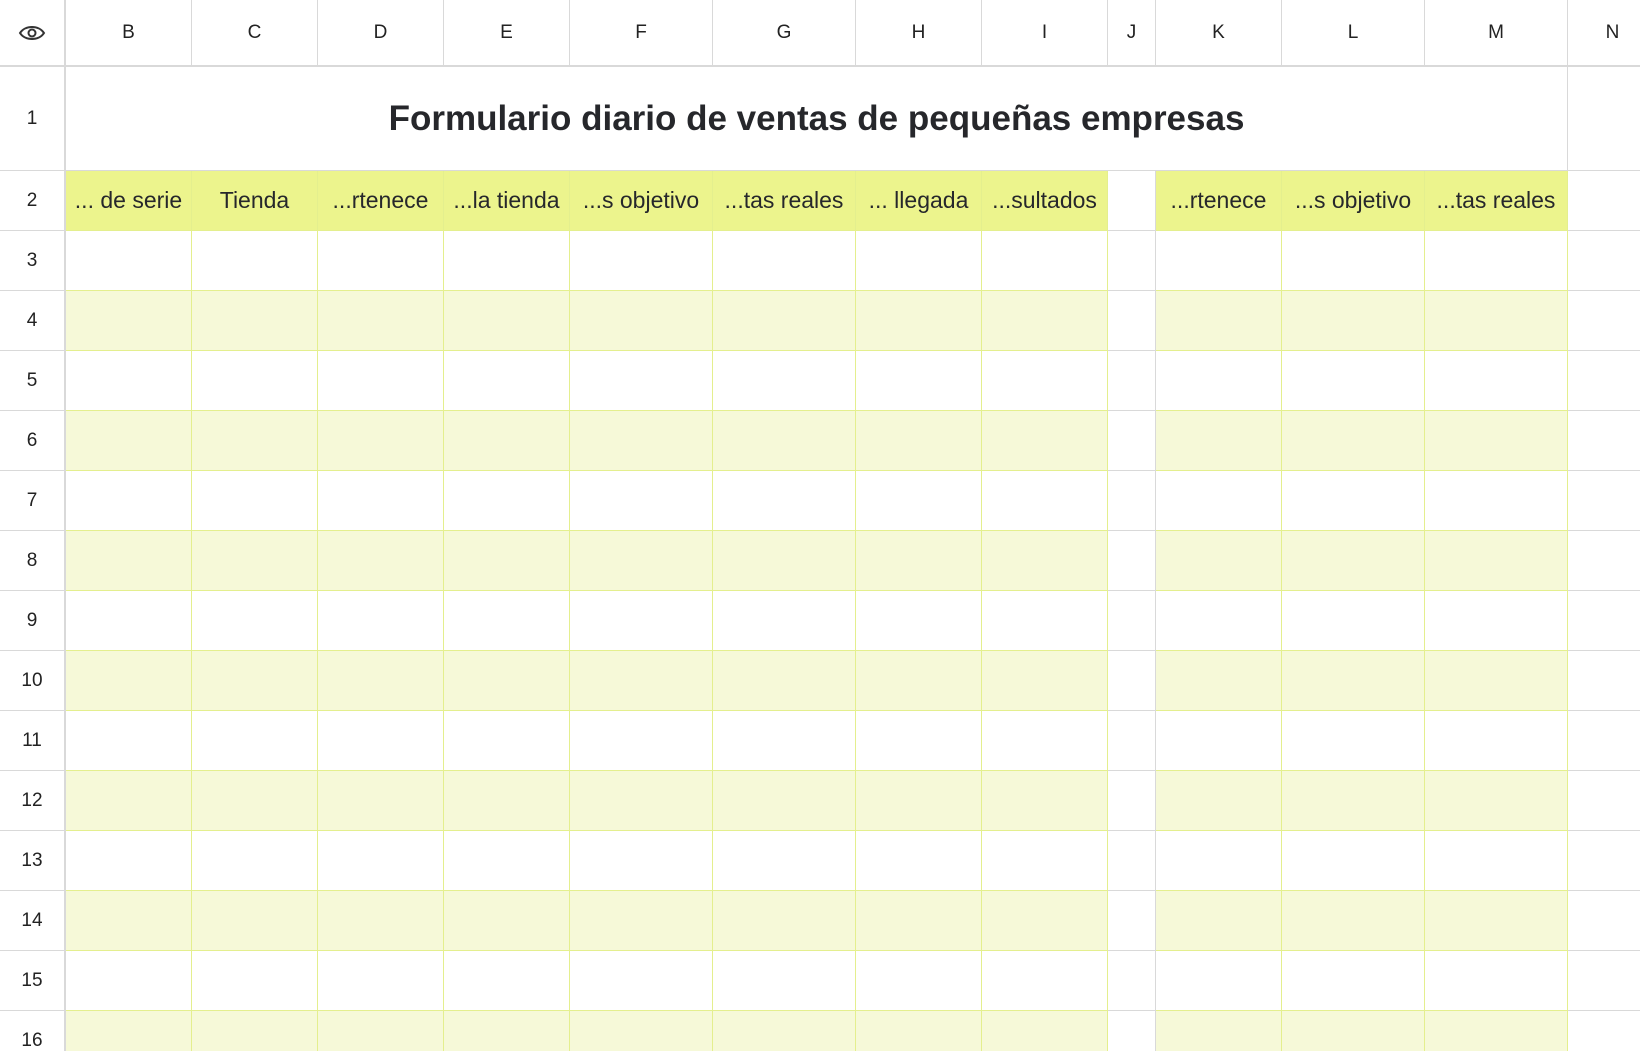  What do you see at coordinates (381, 681) in the screenshot?
I see `cell-d10` at bounding box center [381, 681].